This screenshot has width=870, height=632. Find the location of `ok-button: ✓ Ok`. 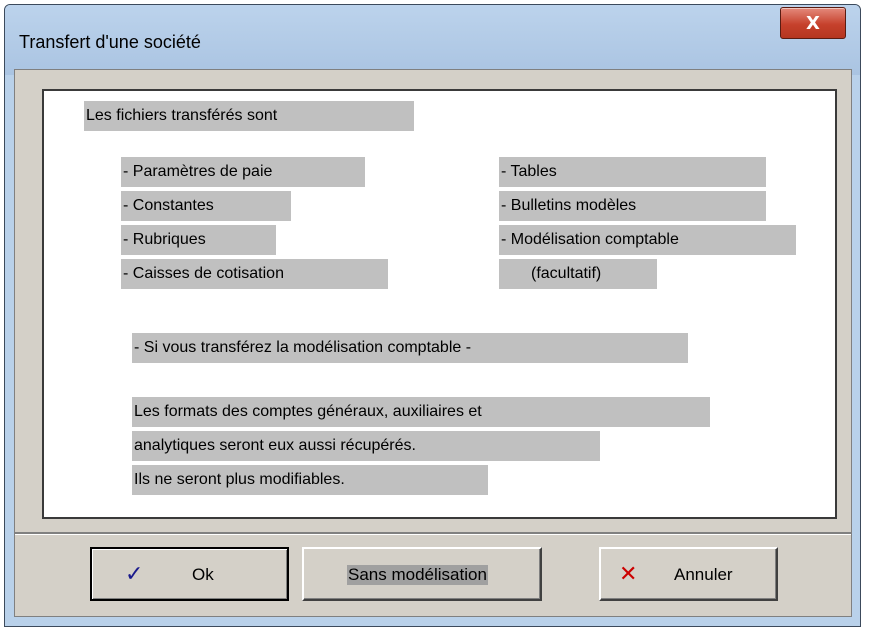

ok-button: ✓ Ok is located at coordinates (189, 574).